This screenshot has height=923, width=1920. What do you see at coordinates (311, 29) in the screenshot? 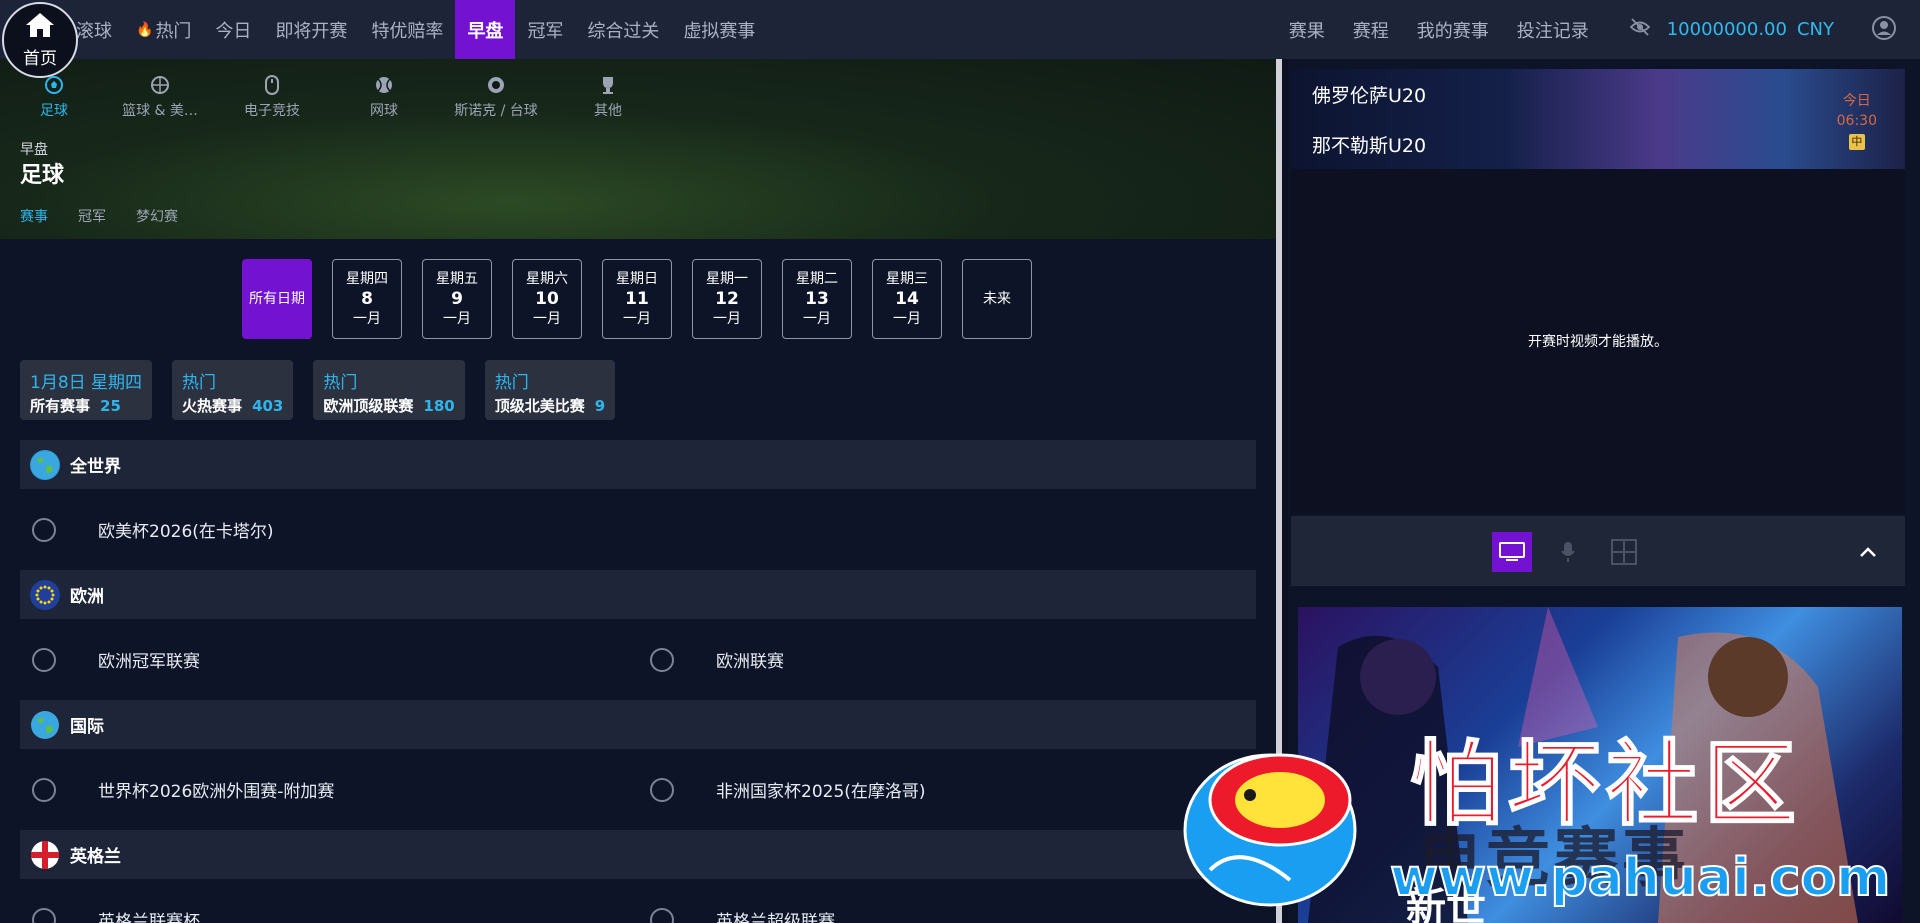
I see `nav-upcoming: 即将开赛` at bounding box center [311, 29].